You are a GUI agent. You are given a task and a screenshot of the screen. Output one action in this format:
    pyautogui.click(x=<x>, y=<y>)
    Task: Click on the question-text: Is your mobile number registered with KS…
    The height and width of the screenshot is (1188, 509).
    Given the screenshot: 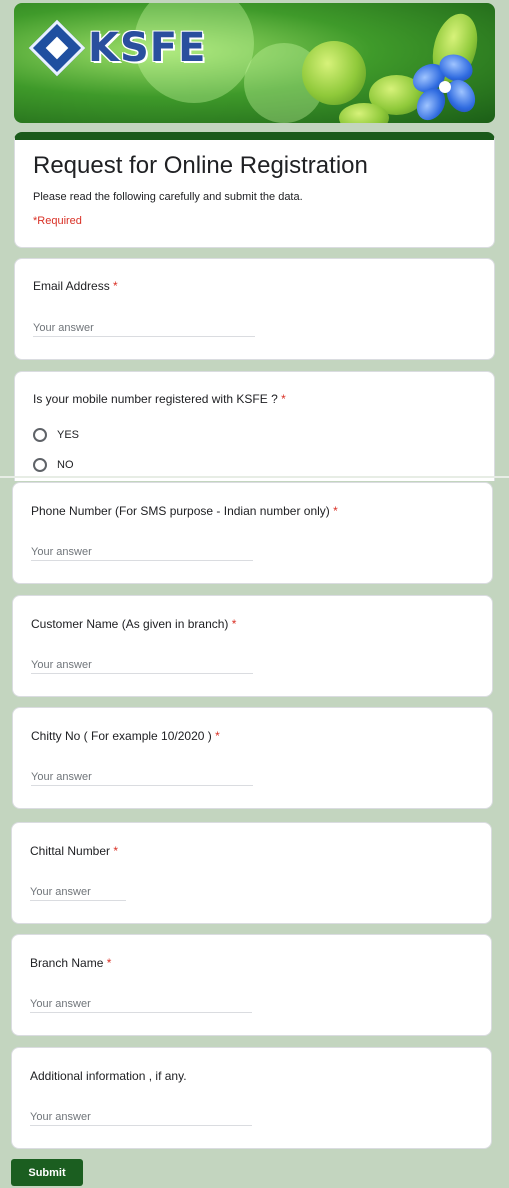 What is the action you would take?
    pyautogui.click(x=155, y=399)
    